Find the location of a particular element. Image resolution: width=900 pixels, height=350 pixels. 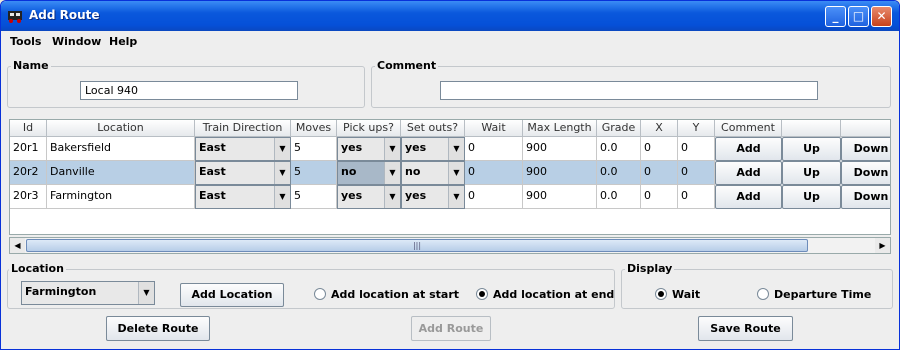

add-at-end-label: Add location at end is located at coordinates (553, 294).